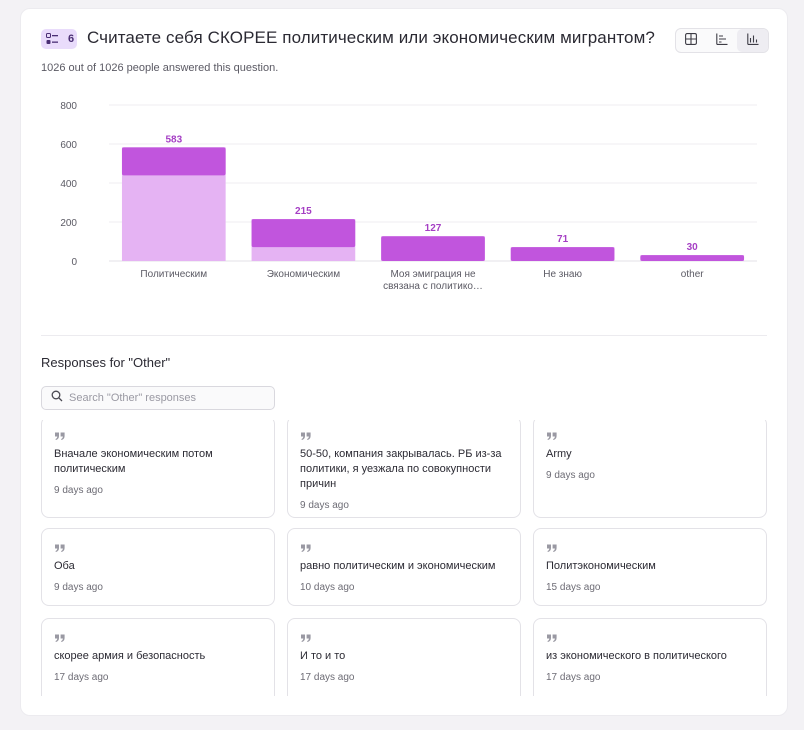  I want to click on response-text: Оба, so click(64, 566).